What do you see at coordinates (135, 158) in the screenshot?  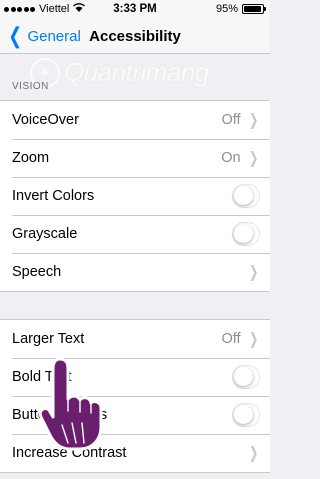 I see `row-zoom: Zoom On ❯` at bounding box center [135, 158].